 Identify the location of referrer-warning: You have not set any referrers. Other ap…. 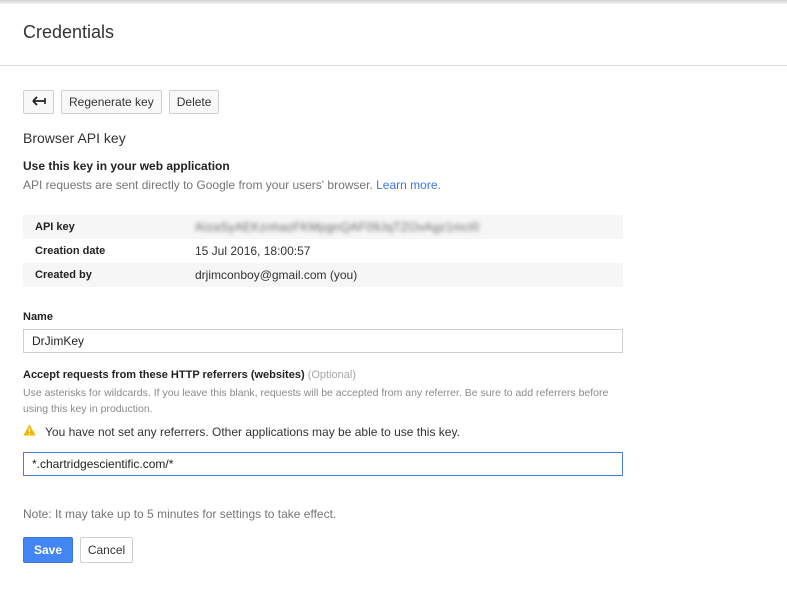
(241, 431).